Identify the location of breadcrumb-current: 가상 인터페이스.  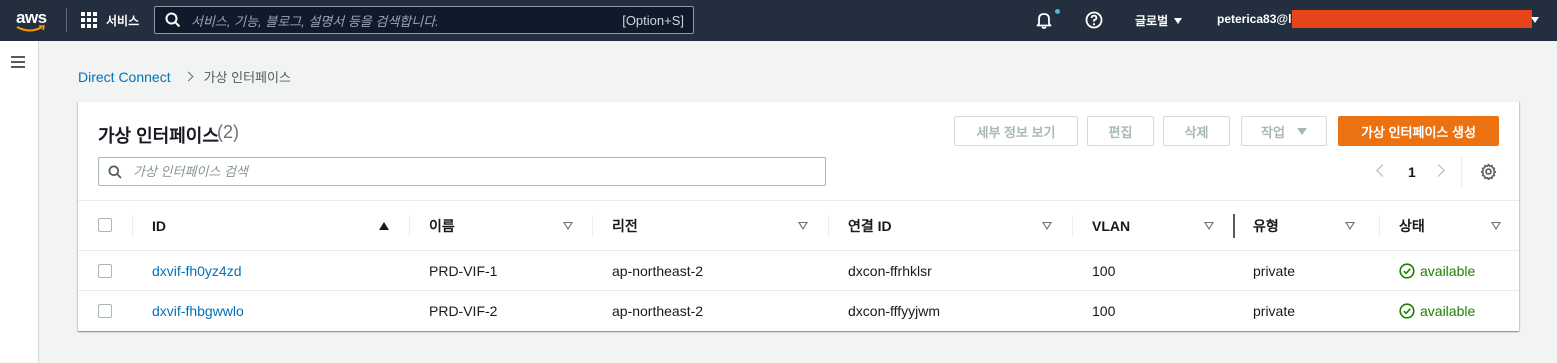
(247, 77).